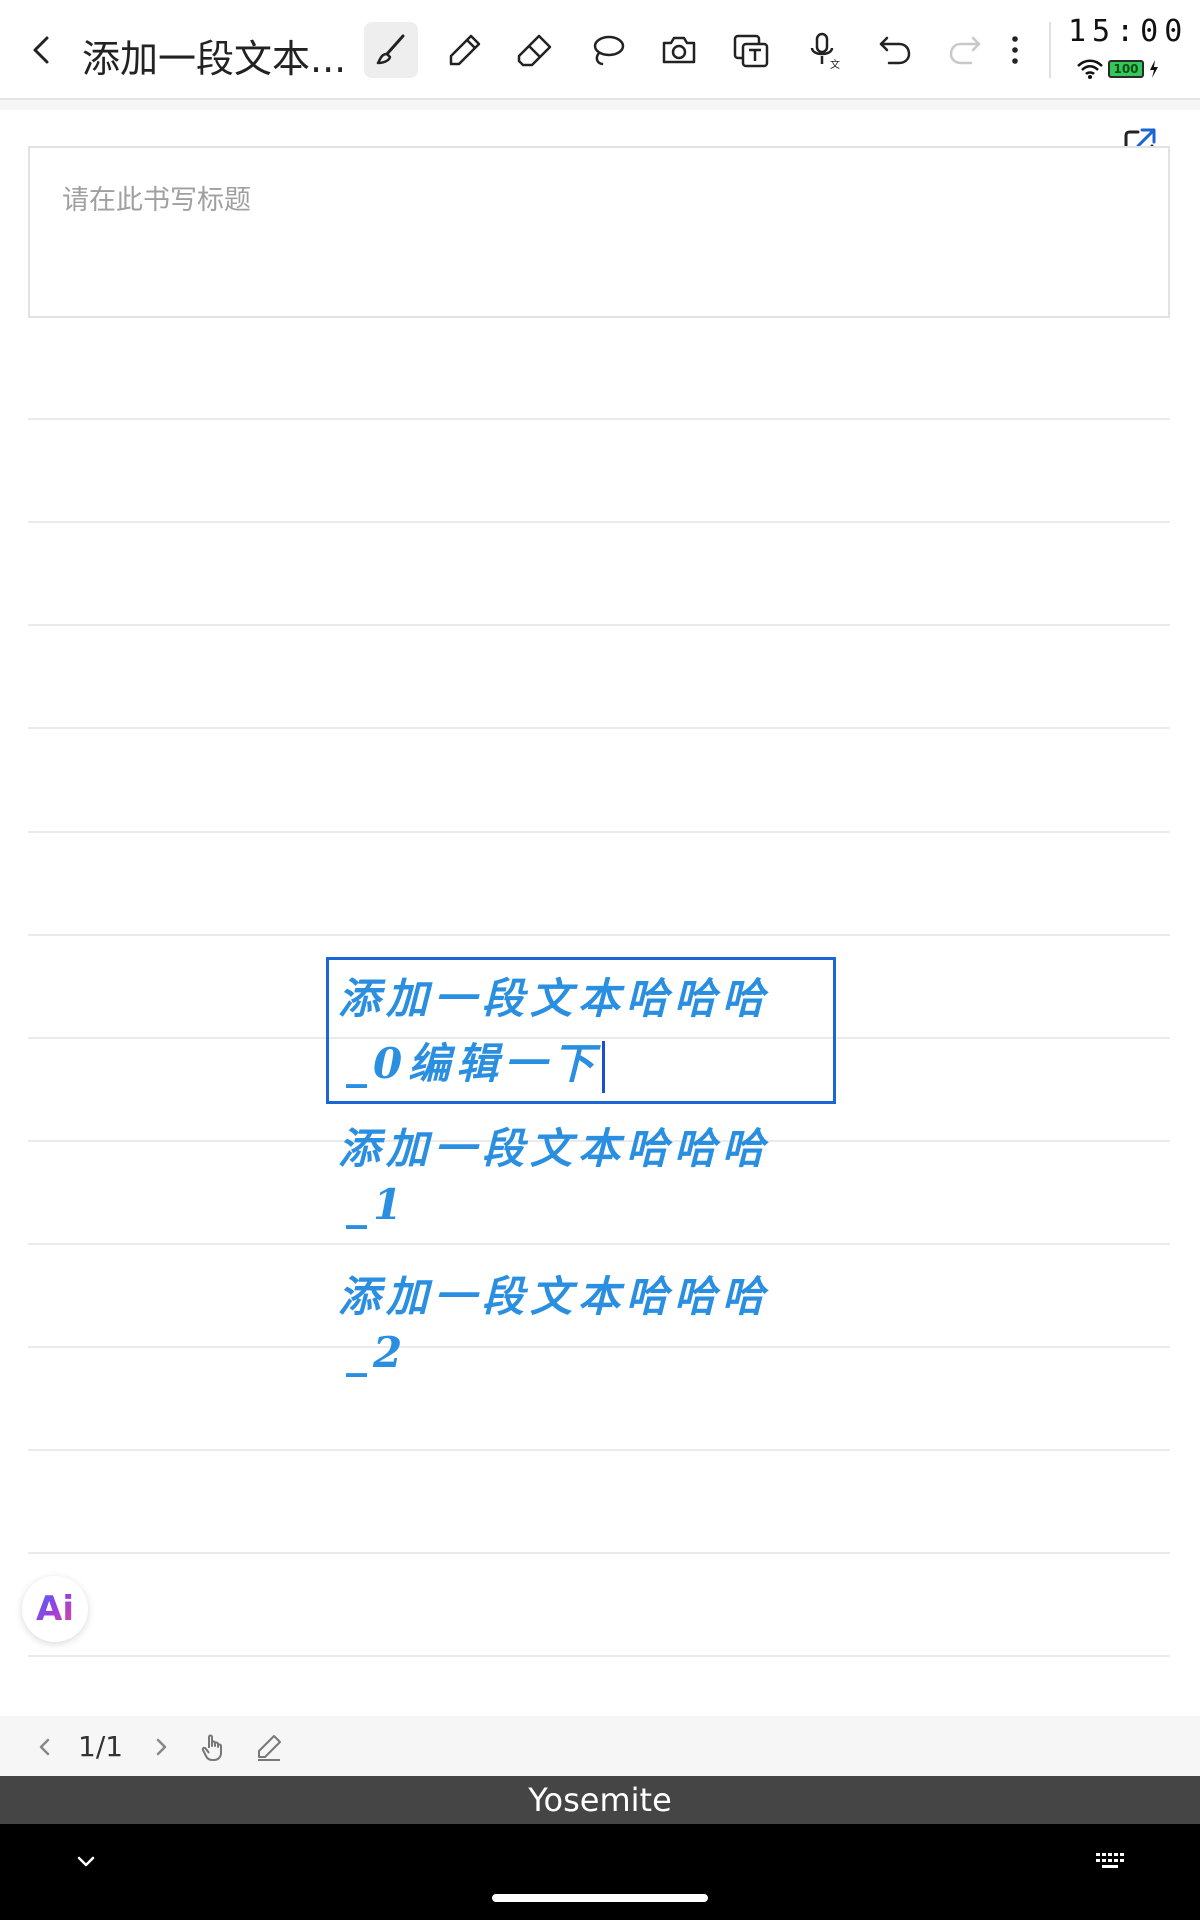 The image size is (1200, 1920). I want to click on battery-indicator: 100, so click(1126, 69).